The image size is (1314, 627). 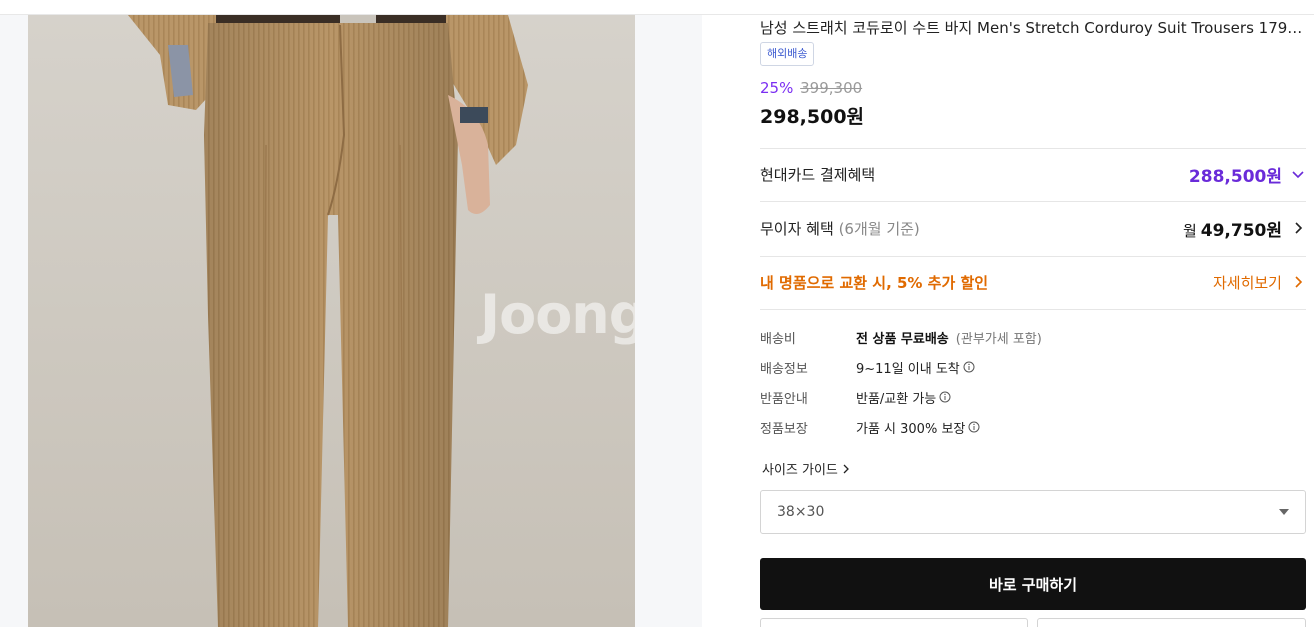 I want to click on interest-free-label: 무이자 혜택, so click(x=797, y=228).